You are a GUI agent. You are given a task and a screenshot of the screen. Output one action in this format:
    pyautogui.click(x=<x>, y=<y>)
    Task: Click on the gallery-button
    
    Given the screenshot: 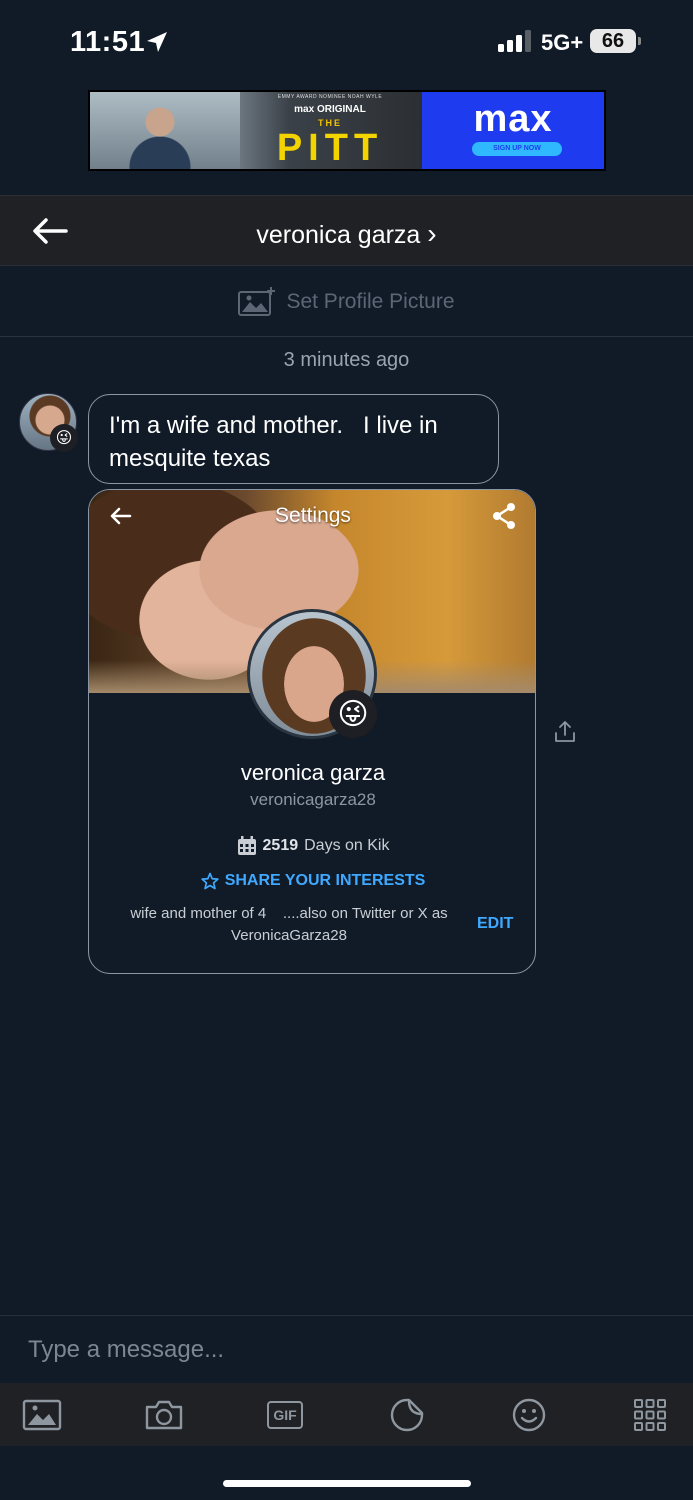 What is the action you would take?
    pyautogui.click(x=42, y=1415)
    